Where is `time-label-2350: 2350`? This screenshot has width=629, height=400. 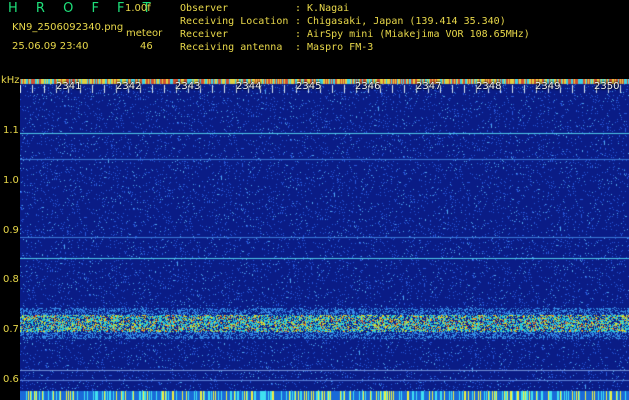 time-label-2350: 2350 is located at coordinates (607, 86).